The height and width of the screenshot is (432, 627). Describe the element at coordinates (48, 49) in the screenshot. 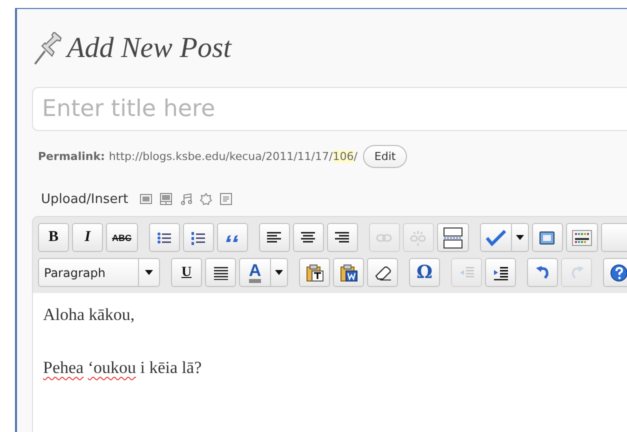

I see `pushpin-icon` at that location.